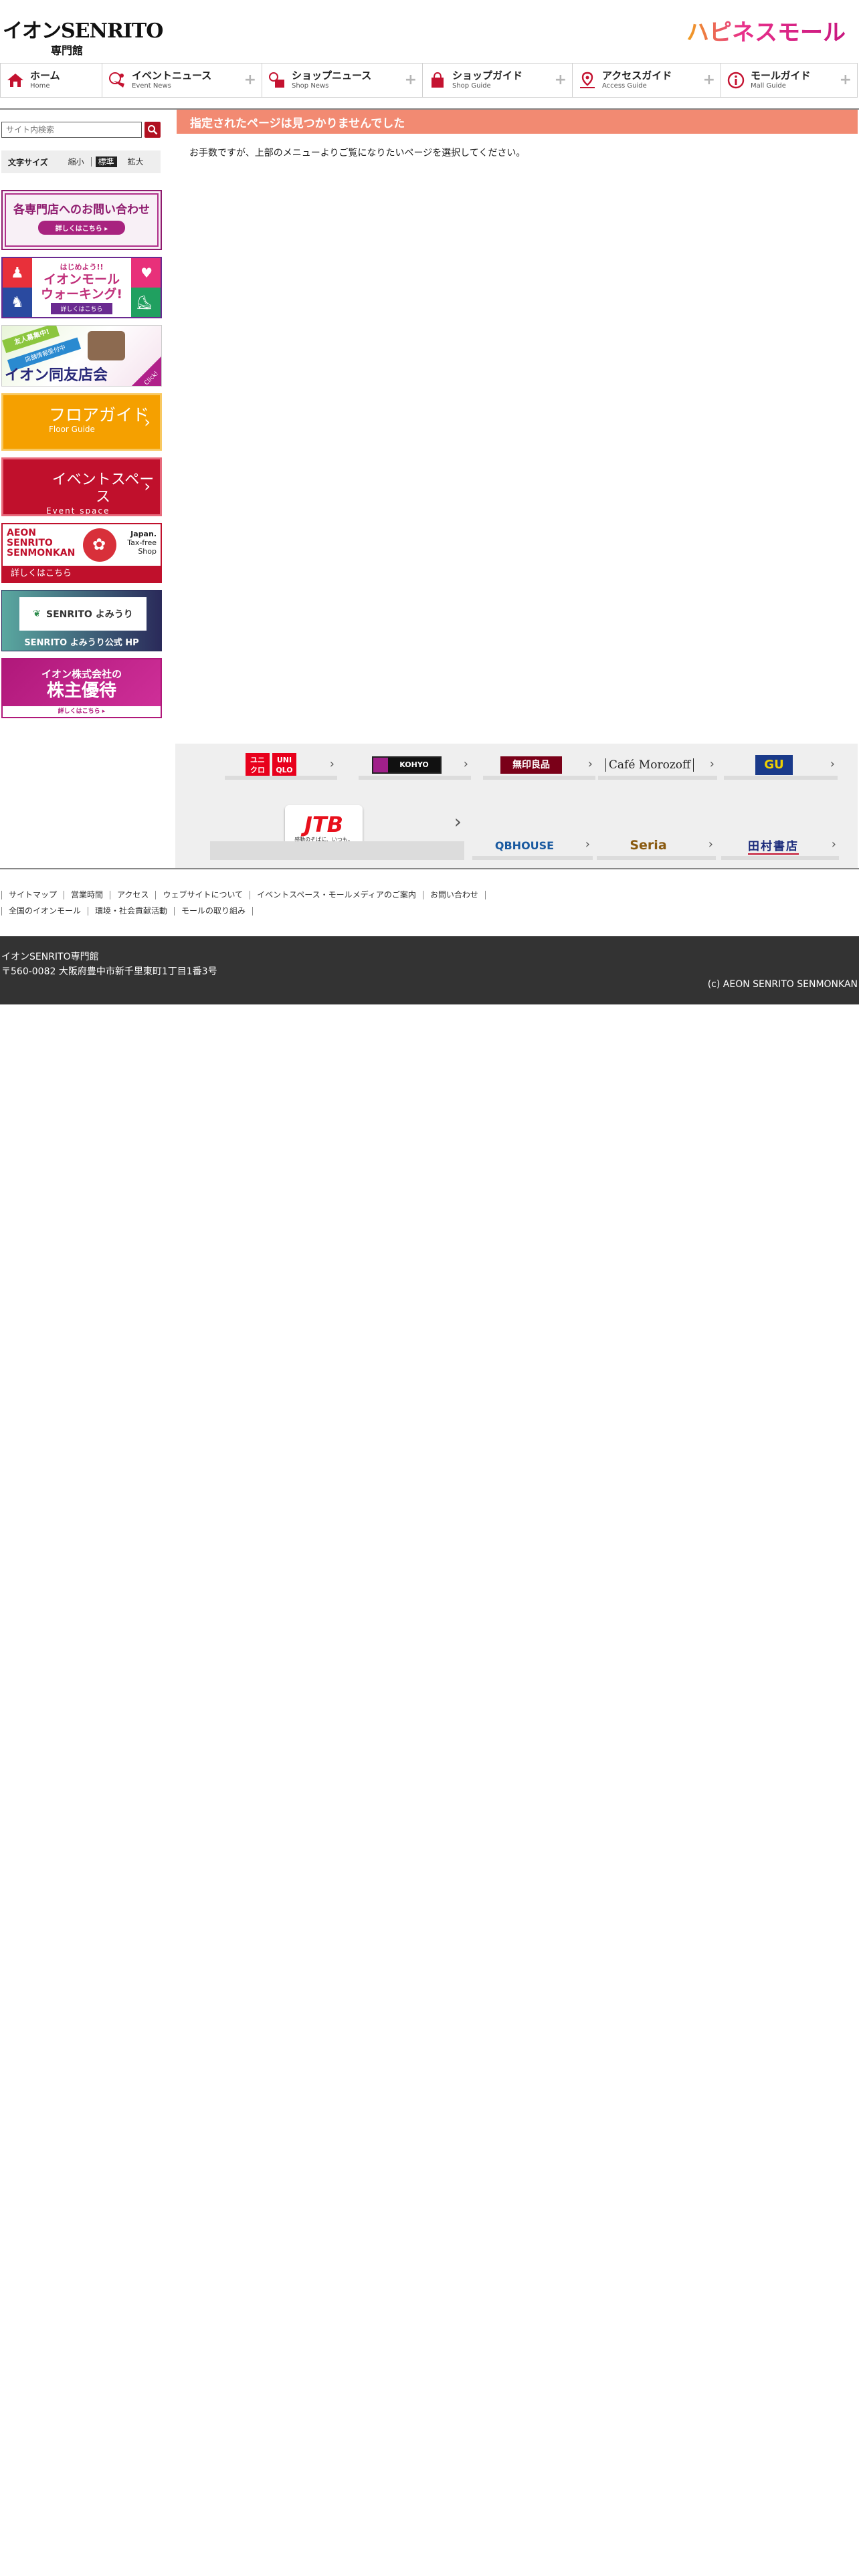 This screenshot has height=2576, width=859. Describe the element at coordinates (789, 80) in the screenshot. I see `nav-mall-guide: モールガイド Mall Guide +` at that location.